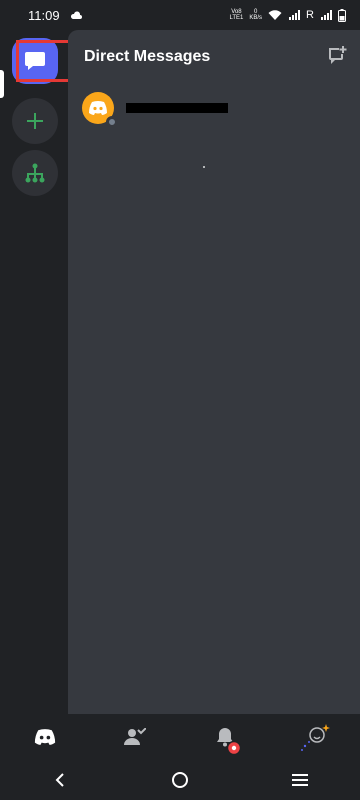  Describe the element at coordinates (44, 15) in the screenshot. I see `status-time: 11:09` at that location.